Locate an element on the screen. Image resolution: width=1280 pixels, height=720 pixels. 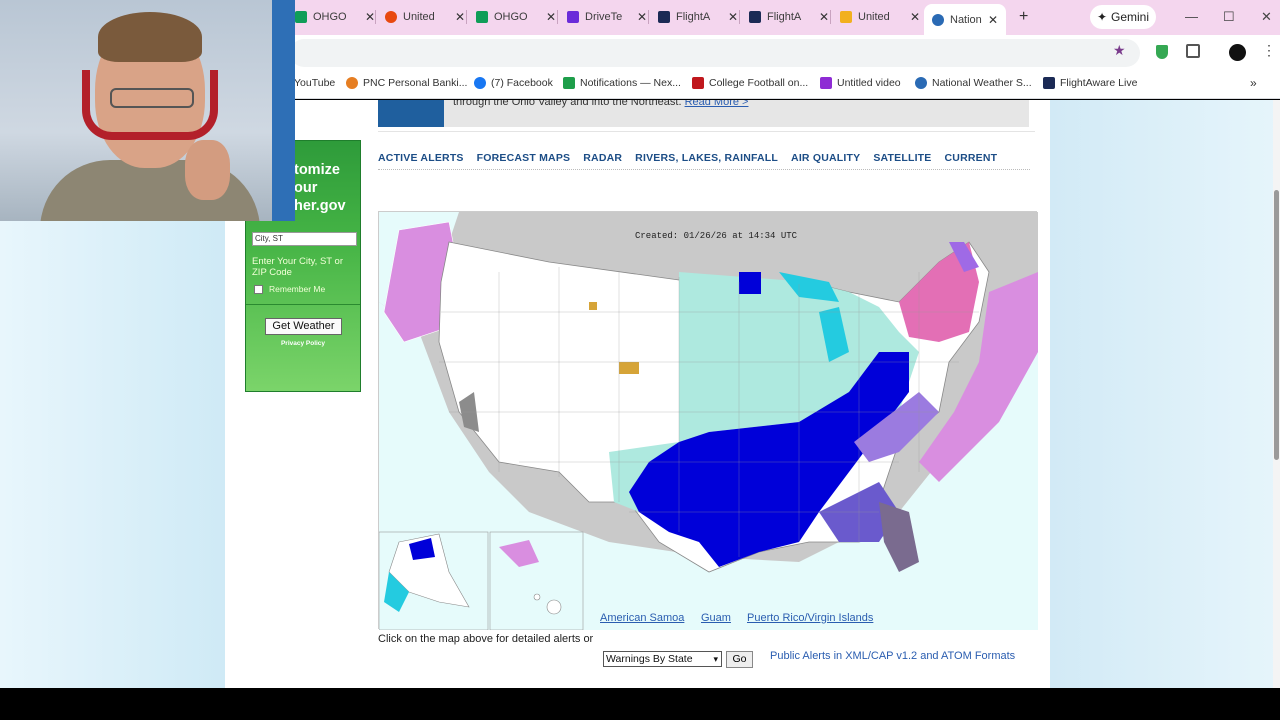
bookmark-untitled-video: Untitled video is located at coordinates (860, 83).